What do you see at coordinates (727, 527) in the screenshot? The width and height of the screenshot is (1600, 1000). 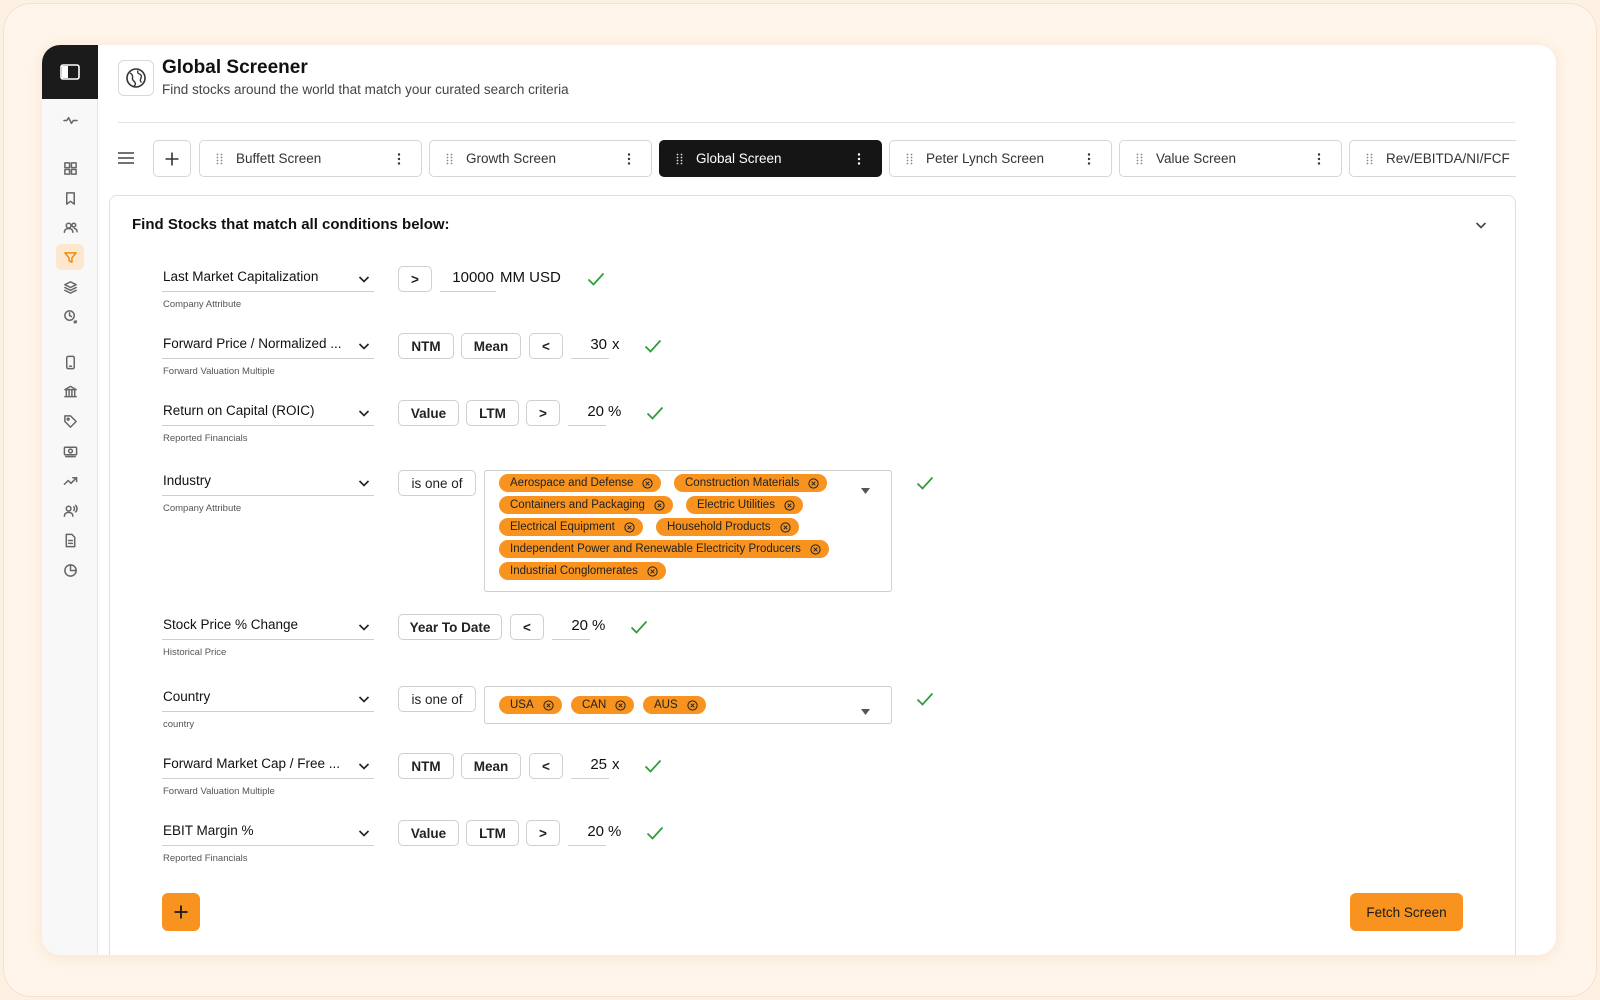 I see `selected-chip: Household Products` at bounding box center [727, 527].